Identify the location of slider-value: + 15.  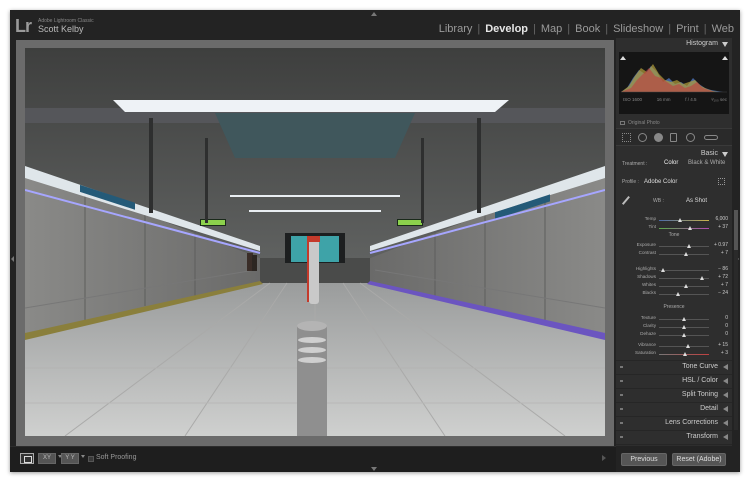
(723, 345).